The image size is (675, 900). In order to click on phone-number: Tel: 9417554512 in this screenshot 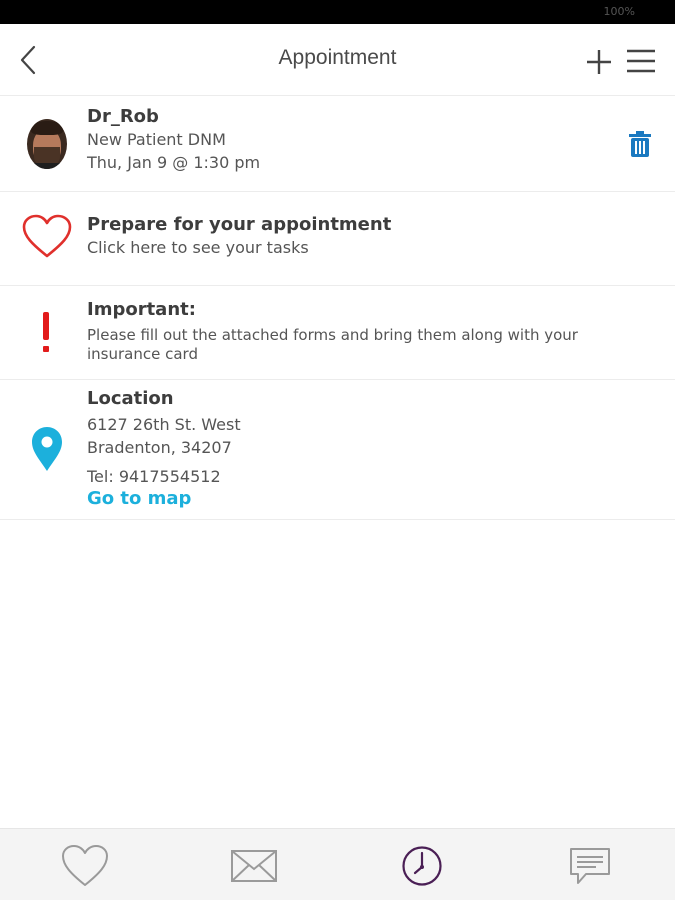, I will do `click(164, 476)`.